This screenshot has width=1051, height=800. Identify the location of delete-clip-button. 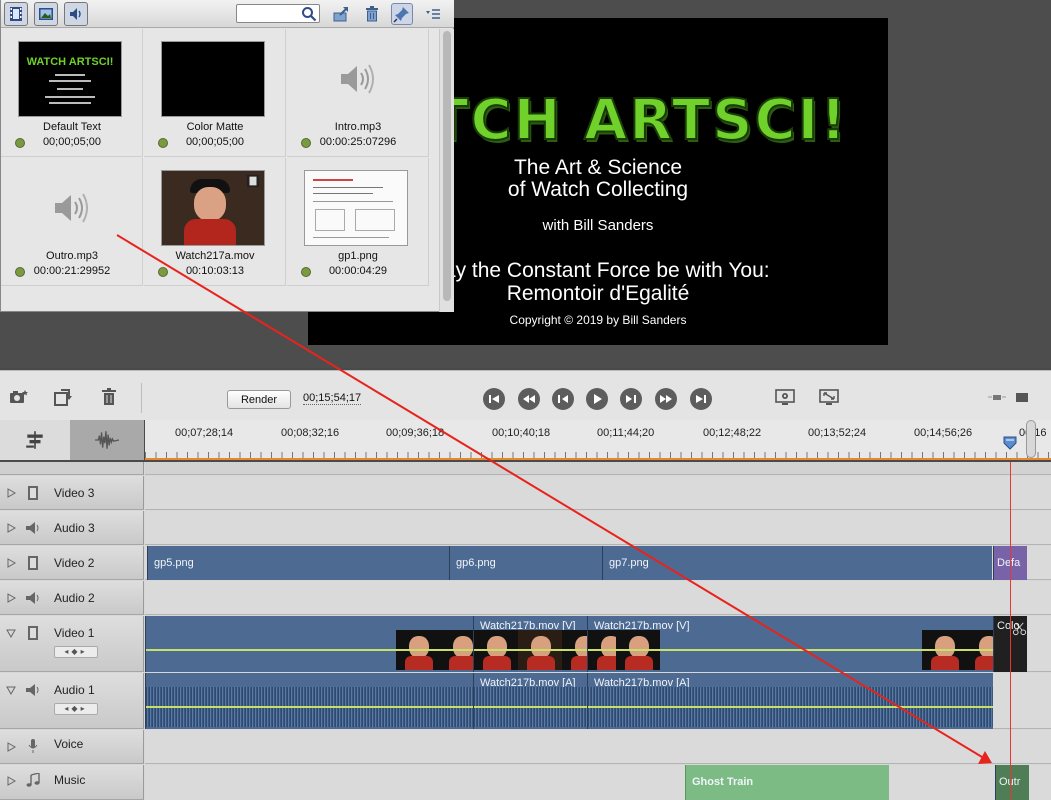
(109, 397).